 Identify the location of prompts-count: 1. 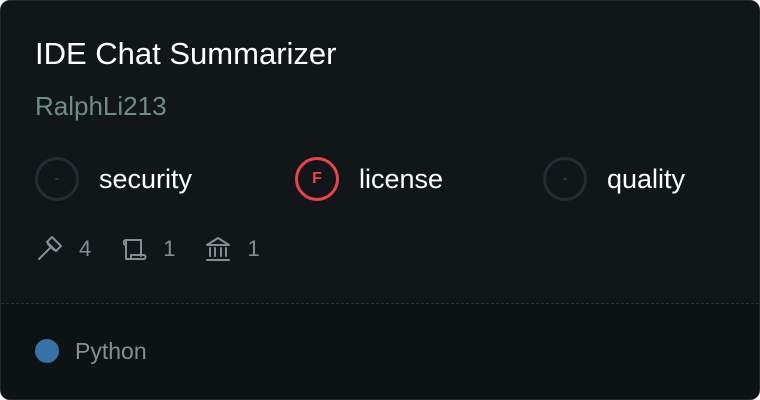
(169, 248).